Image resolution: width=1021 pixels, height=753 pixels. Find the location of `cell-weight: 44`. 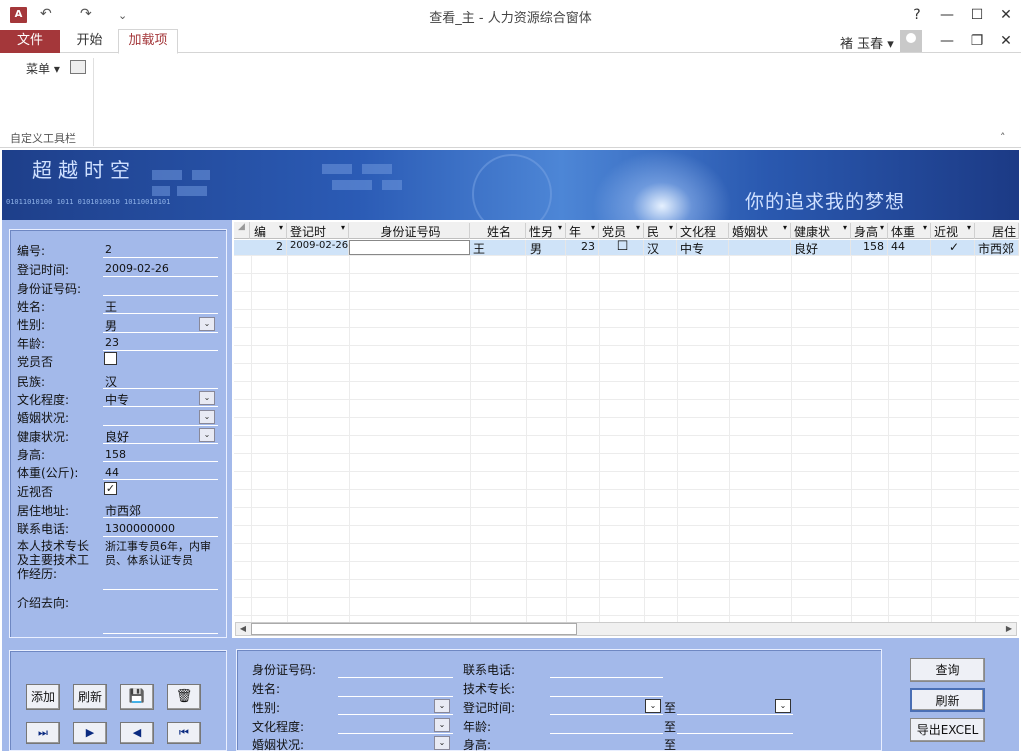

cell-weight: 44 is located at coordinates (909, 247).